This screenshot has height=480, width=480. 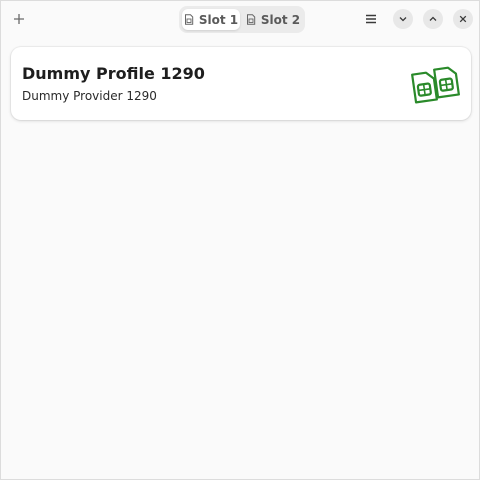 I want to click on minimize-icon, so click(x=403, y=19).